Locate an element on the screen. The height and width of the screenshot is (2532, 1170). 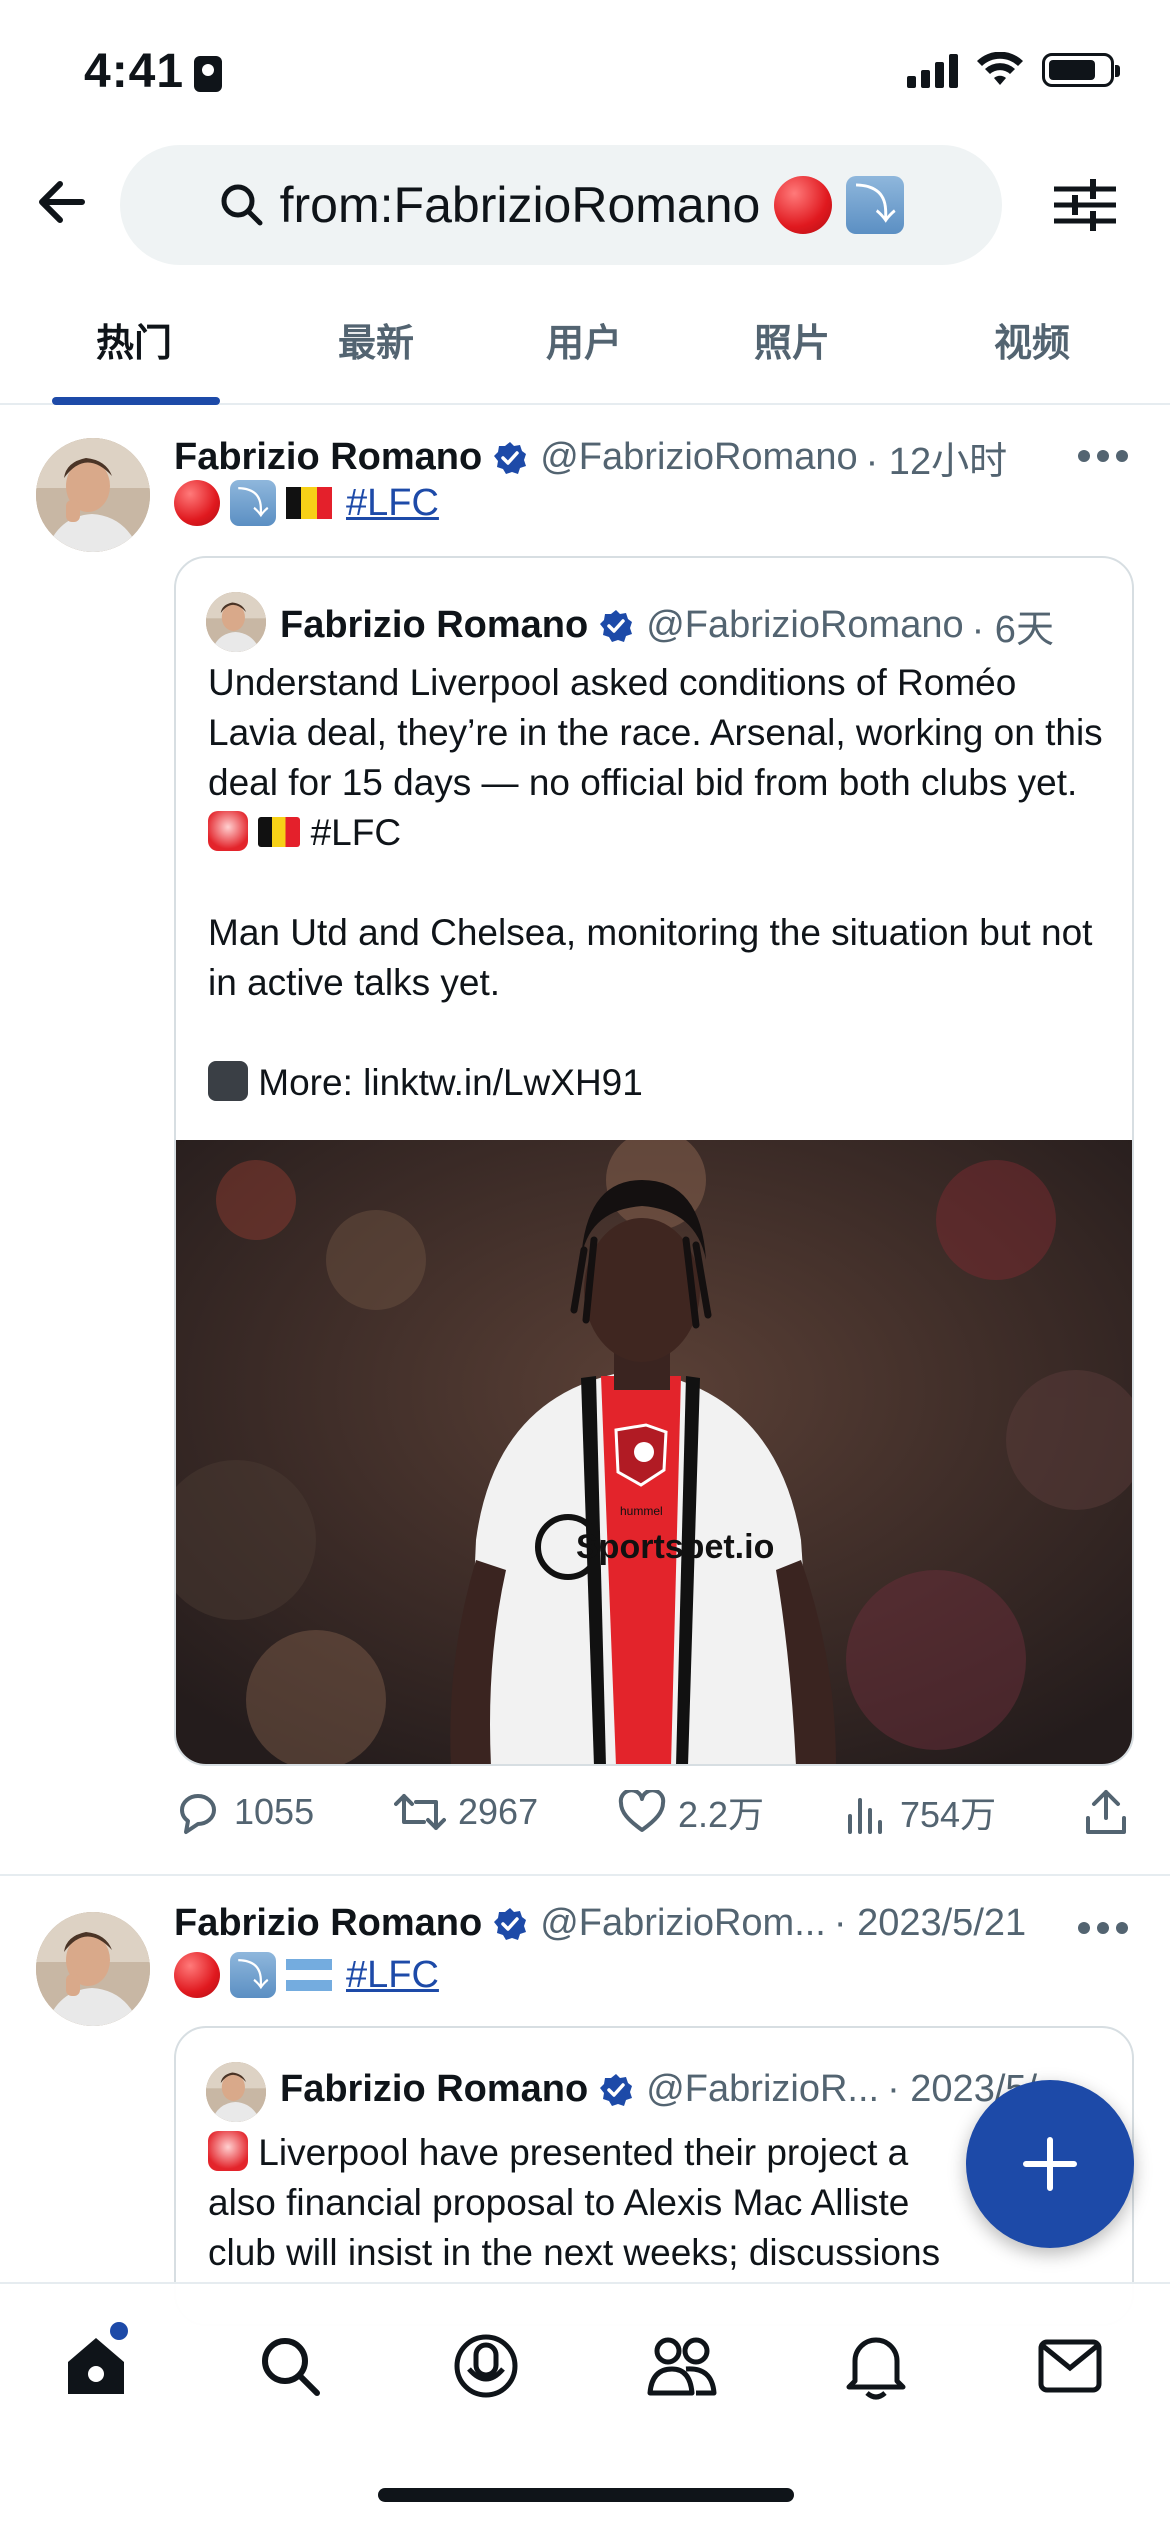
bell-icon is located at coordinates (876, 2368).